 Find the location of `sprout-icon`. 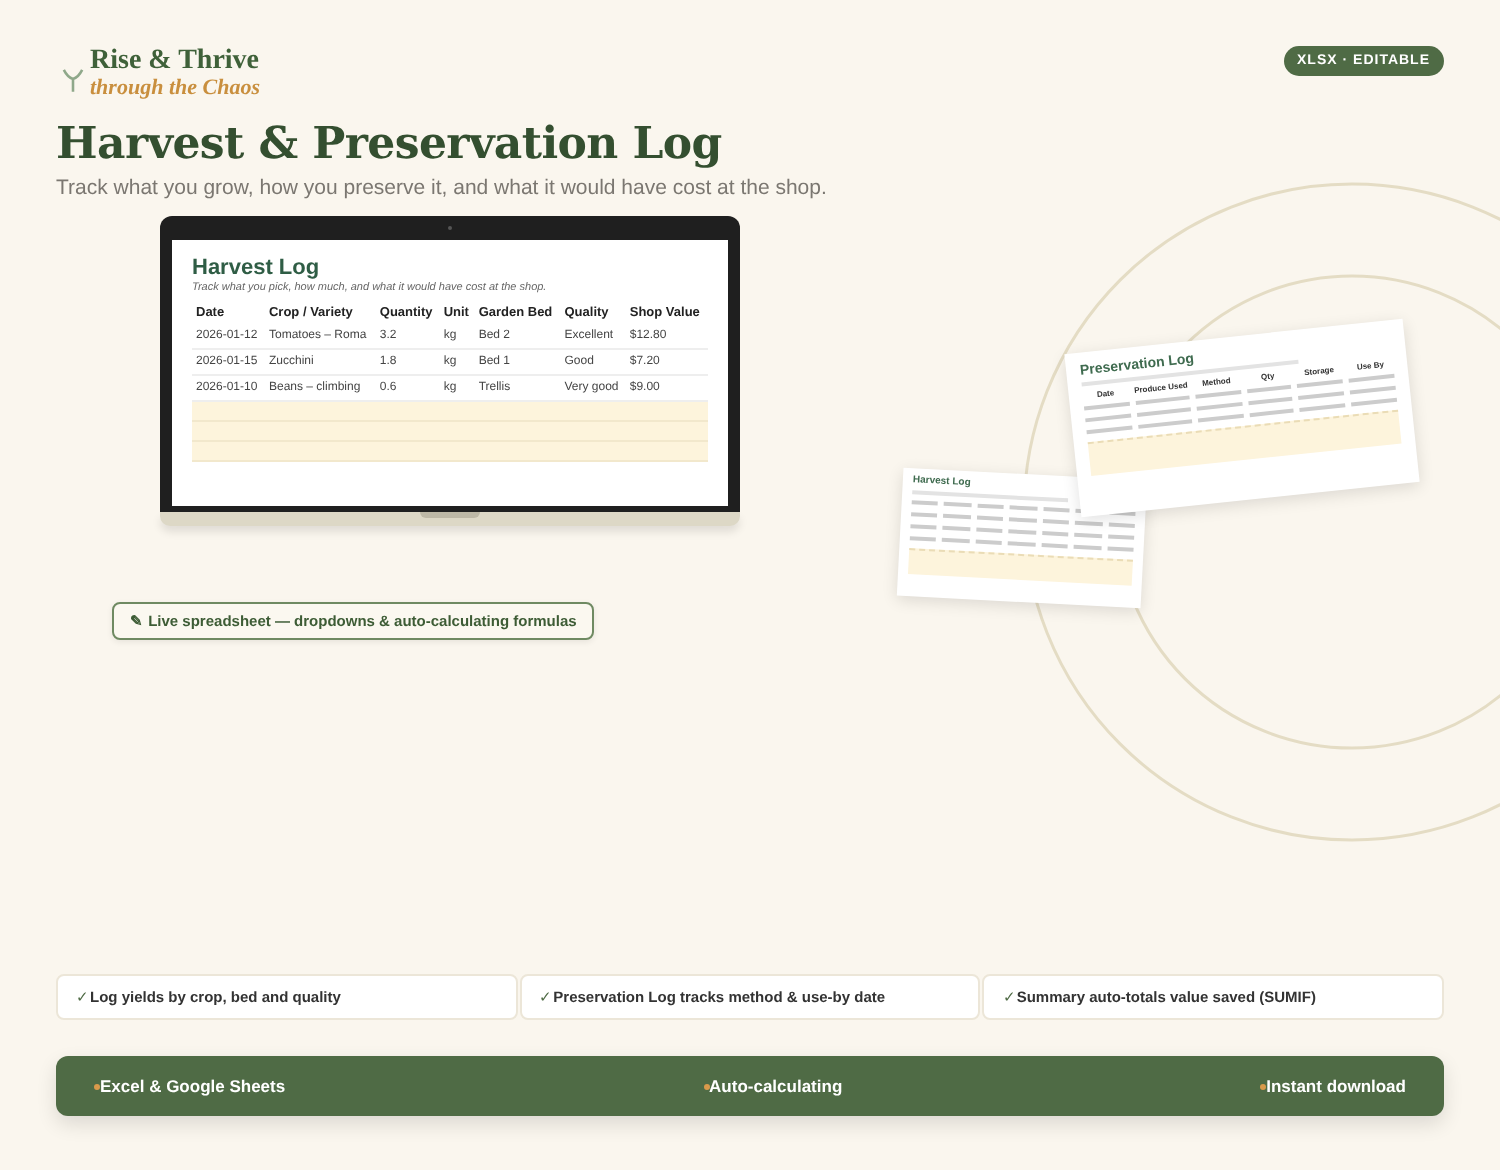

sprout-icon is located at coordinates (73, 79).